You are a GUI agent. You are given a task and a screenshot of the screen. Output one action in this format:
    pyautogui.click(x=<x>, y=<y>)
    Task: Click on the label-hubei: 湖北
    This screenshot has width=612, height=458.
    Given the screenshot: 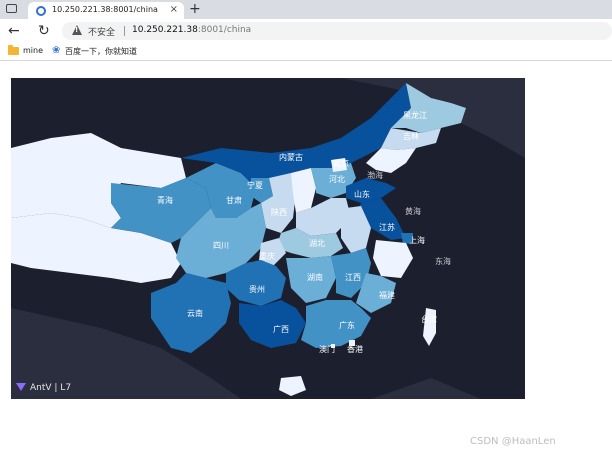 What is the action you would take?
    pyautogui.click(x=317, y=243)
    